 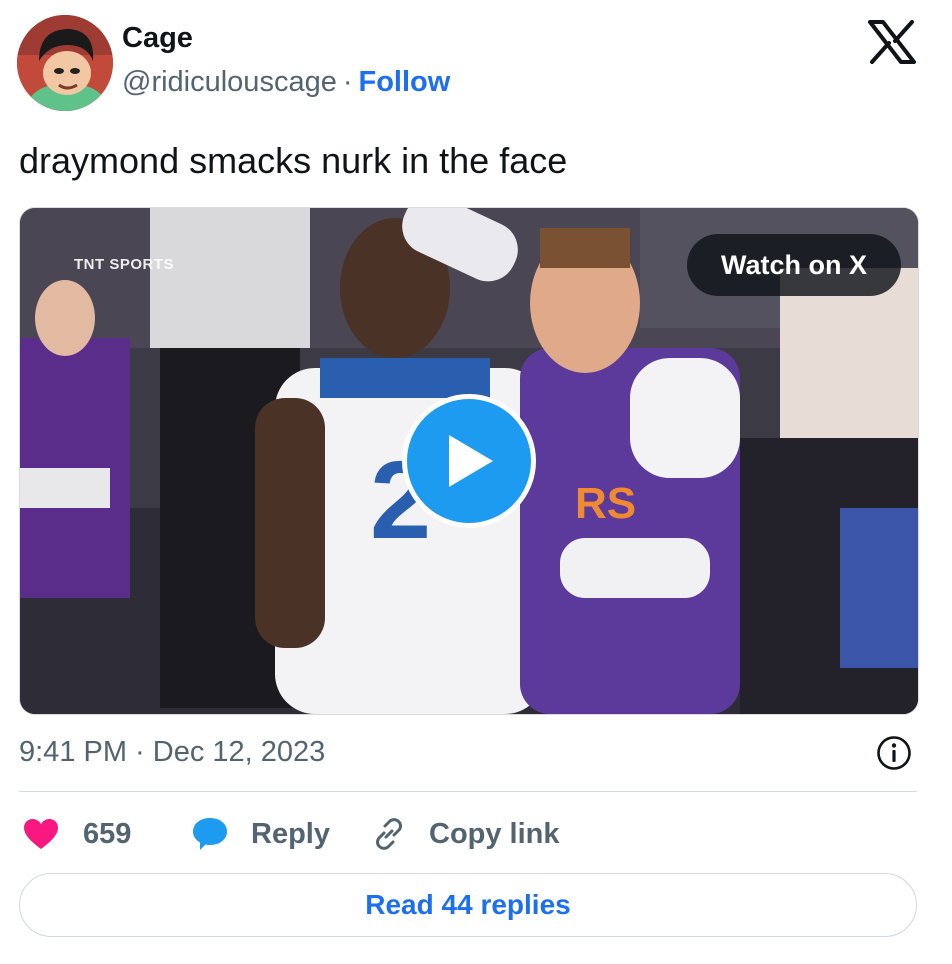 What do you see at coordinates (468, 905) in the screenshot?
I see `read-replies-button: Read 44 replies` at bounding box center [468, 905].